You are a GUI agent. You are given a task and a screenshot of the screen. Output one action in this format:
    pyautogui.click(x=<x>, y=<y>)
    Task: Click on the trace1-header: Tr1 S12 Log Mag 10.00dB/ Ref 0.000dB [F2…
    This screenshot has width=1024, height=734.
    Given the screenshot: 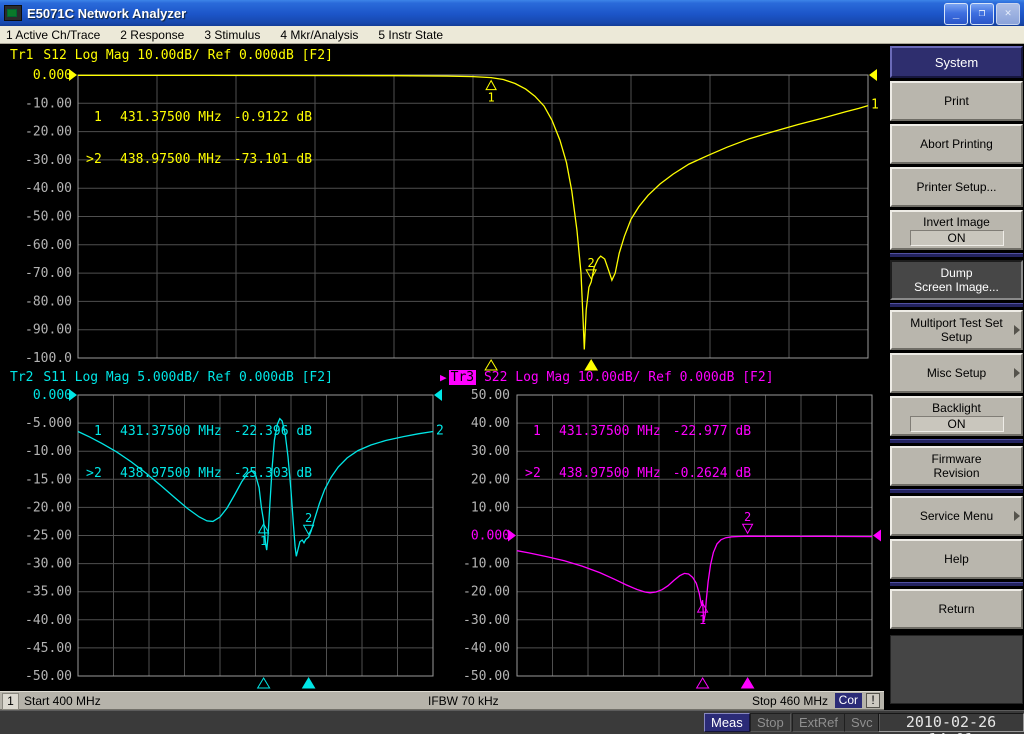 What is the action you would take?
    pyautogui.click(x=171, y=55)
    